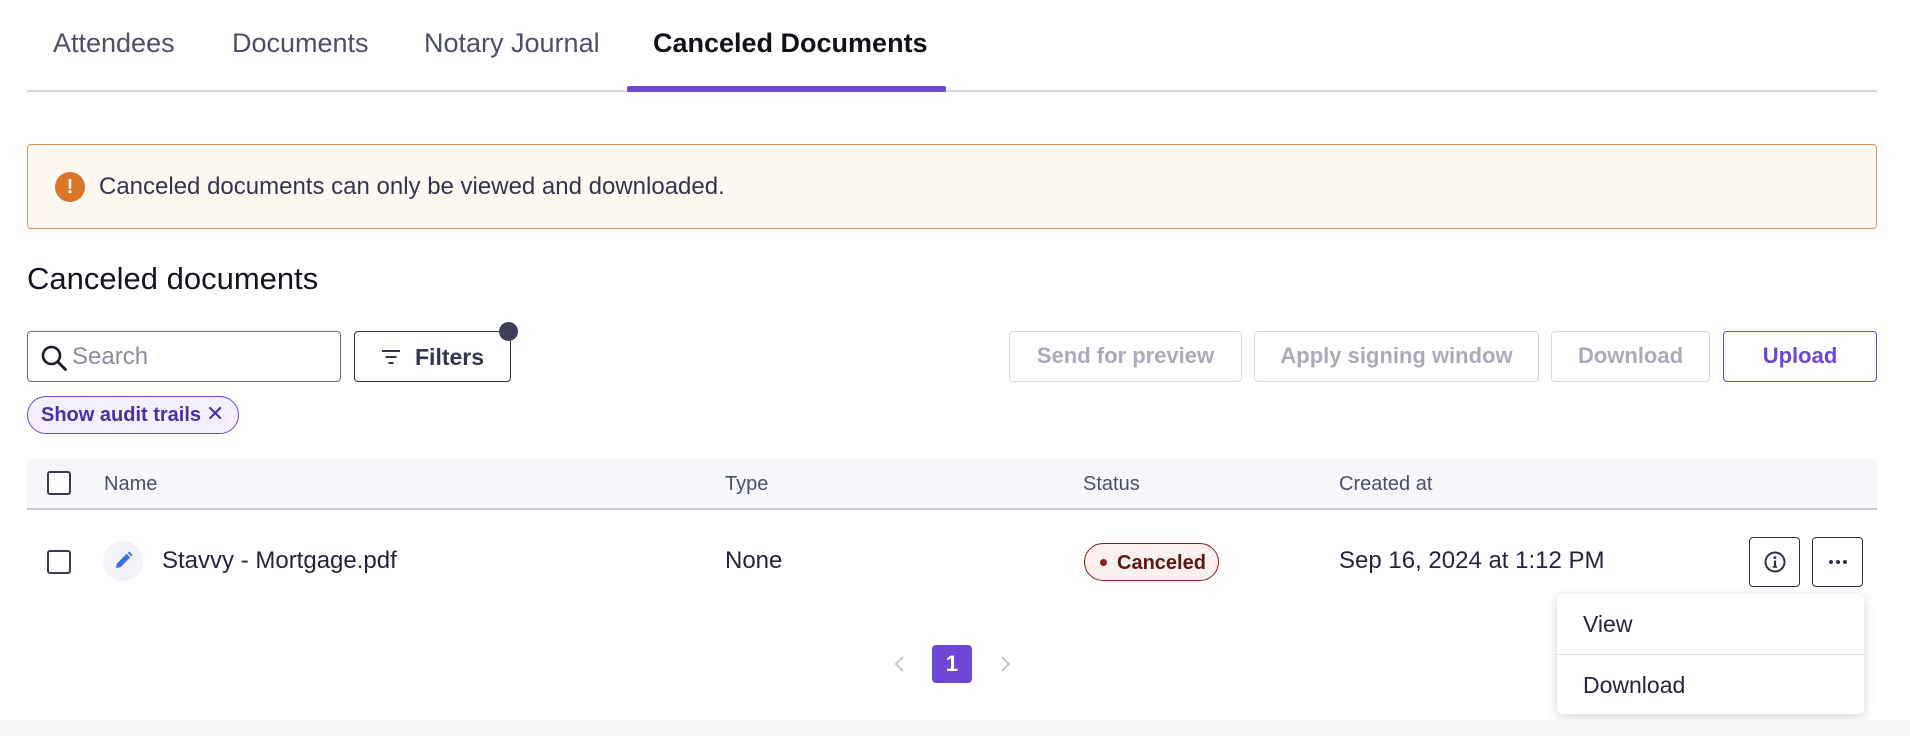  I want to click on chevron-right-icon, so click(1005, 664).